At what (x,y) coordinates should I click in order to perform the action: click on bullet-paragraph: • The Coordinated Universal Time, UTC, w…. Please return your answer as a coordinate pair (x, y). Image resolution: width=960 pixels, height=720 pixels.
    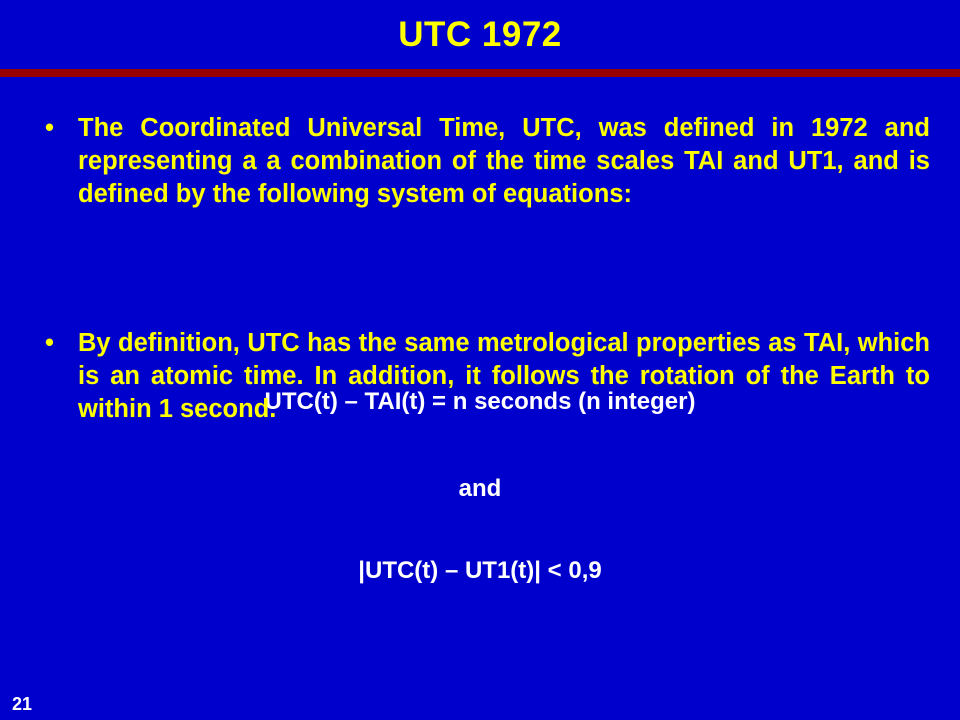
    Looking at the image, I should click on (480, 161).